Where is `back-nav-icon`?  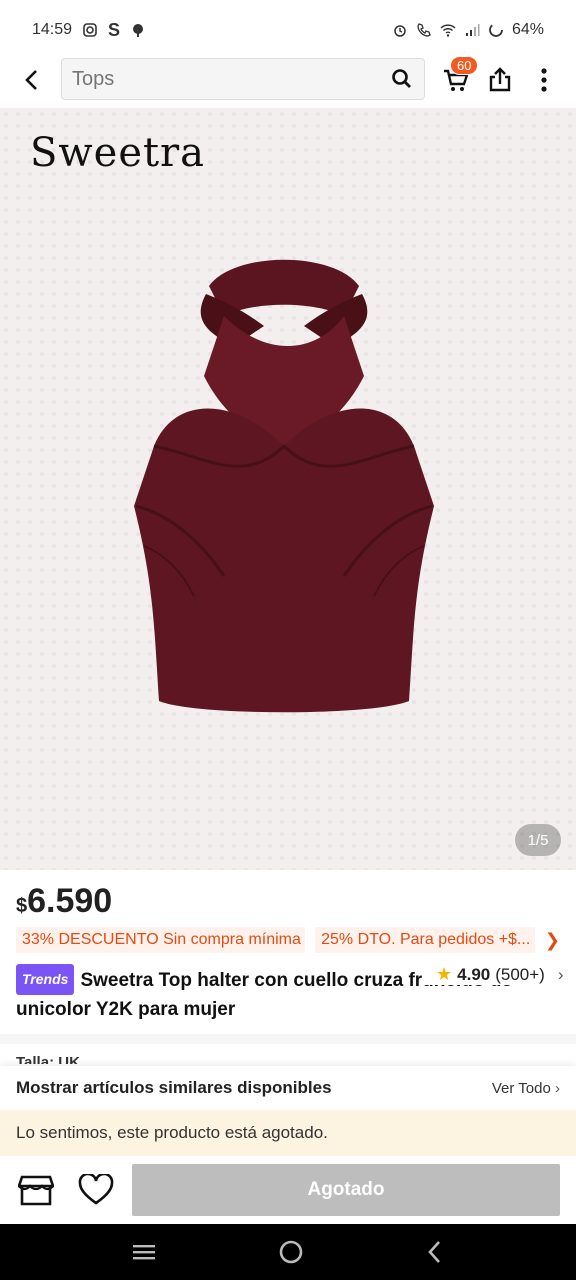
back-nav-icon is located at coordinates (435, 1252).